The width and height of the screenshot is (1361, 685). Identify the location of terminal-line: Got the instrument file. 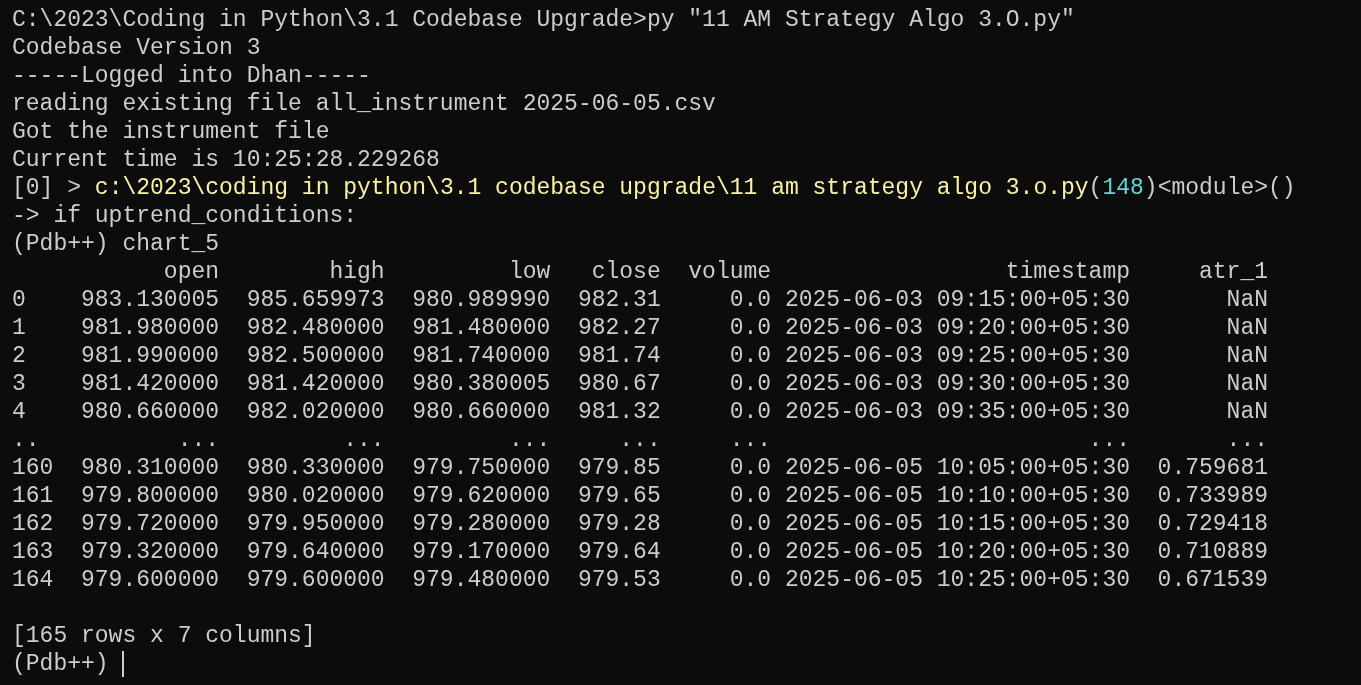
(171, 132).